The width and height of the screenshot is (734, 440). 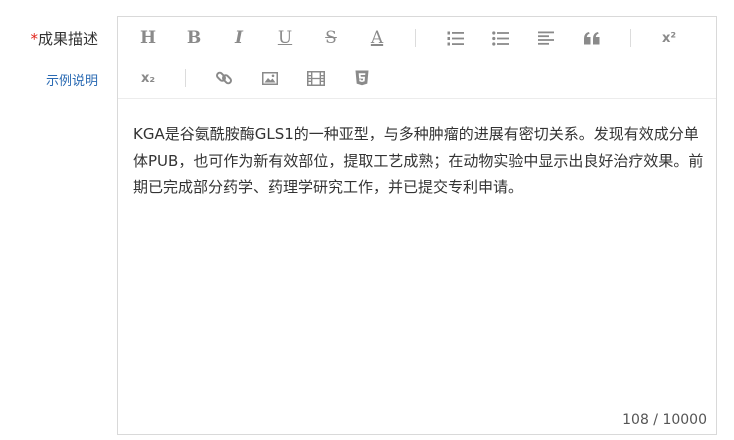 I want to click on italic-icon: I, so click(x=239, y=38).